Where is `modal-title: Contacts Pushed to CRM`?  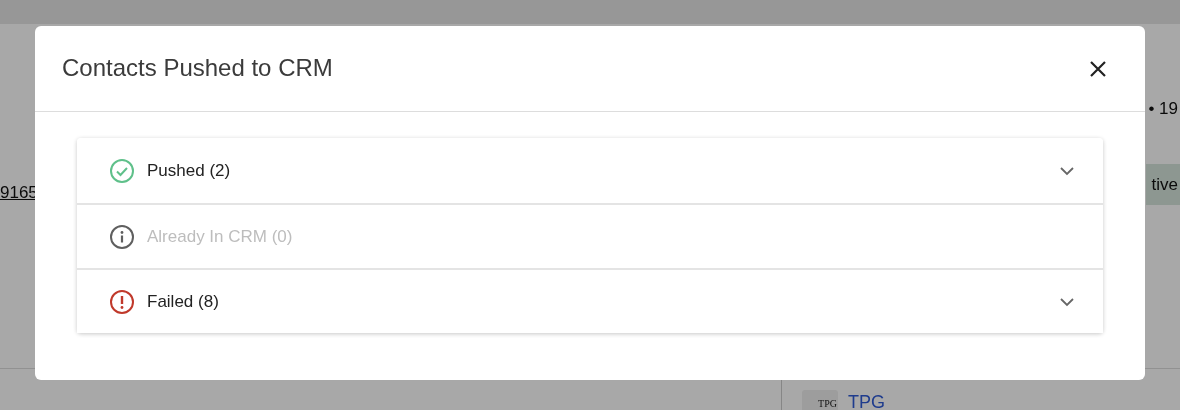 modal-title: Contacts Pushed to CRM is located at coordinates (197, 68).